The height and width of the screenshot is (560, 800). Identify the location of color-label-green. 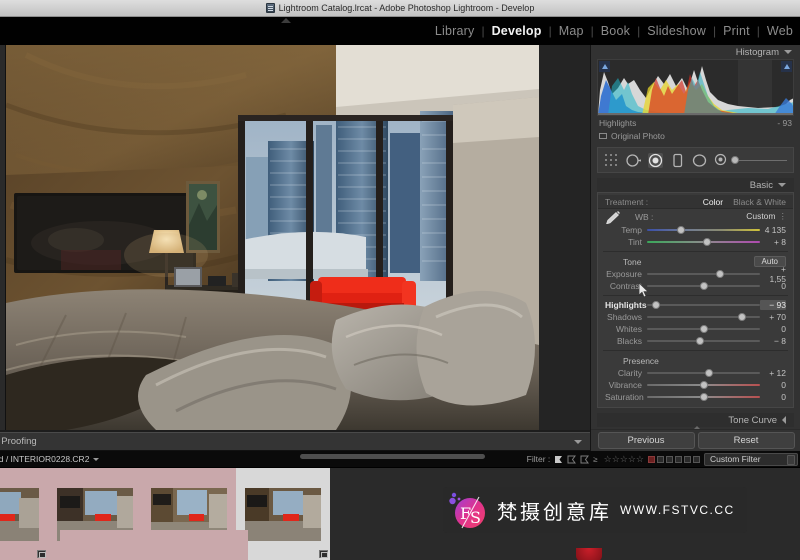
(669, 459).